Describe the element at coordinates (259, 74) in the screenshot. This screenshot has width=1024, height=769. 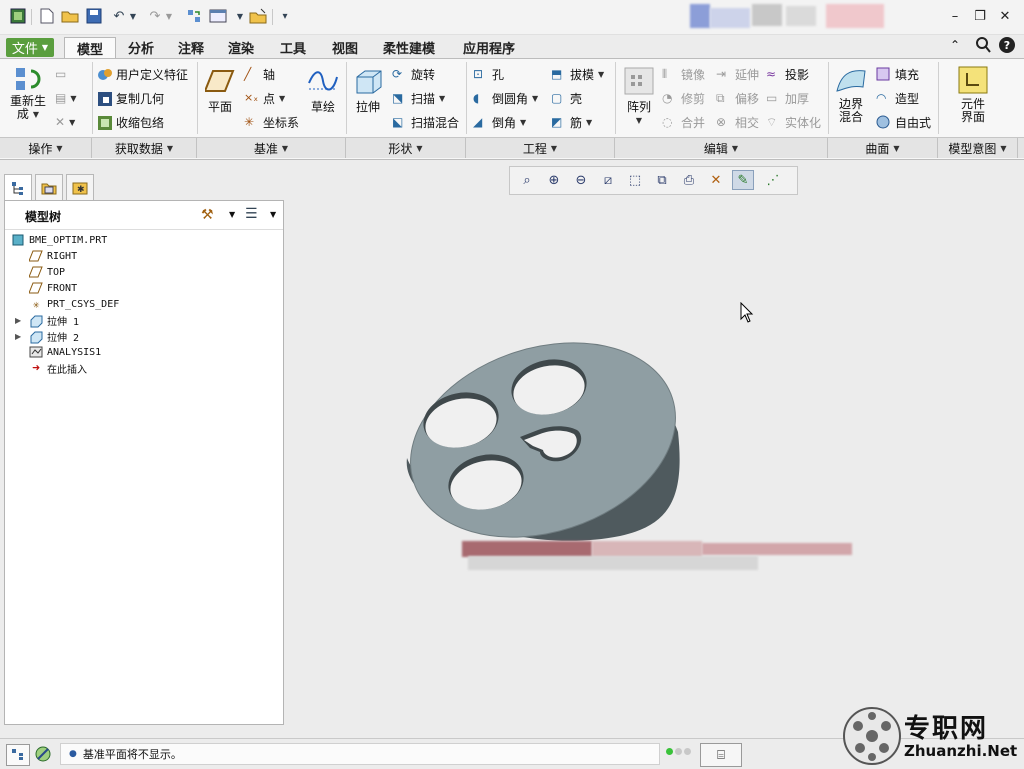
I see `axis-button: ╱ 轴` at that location.